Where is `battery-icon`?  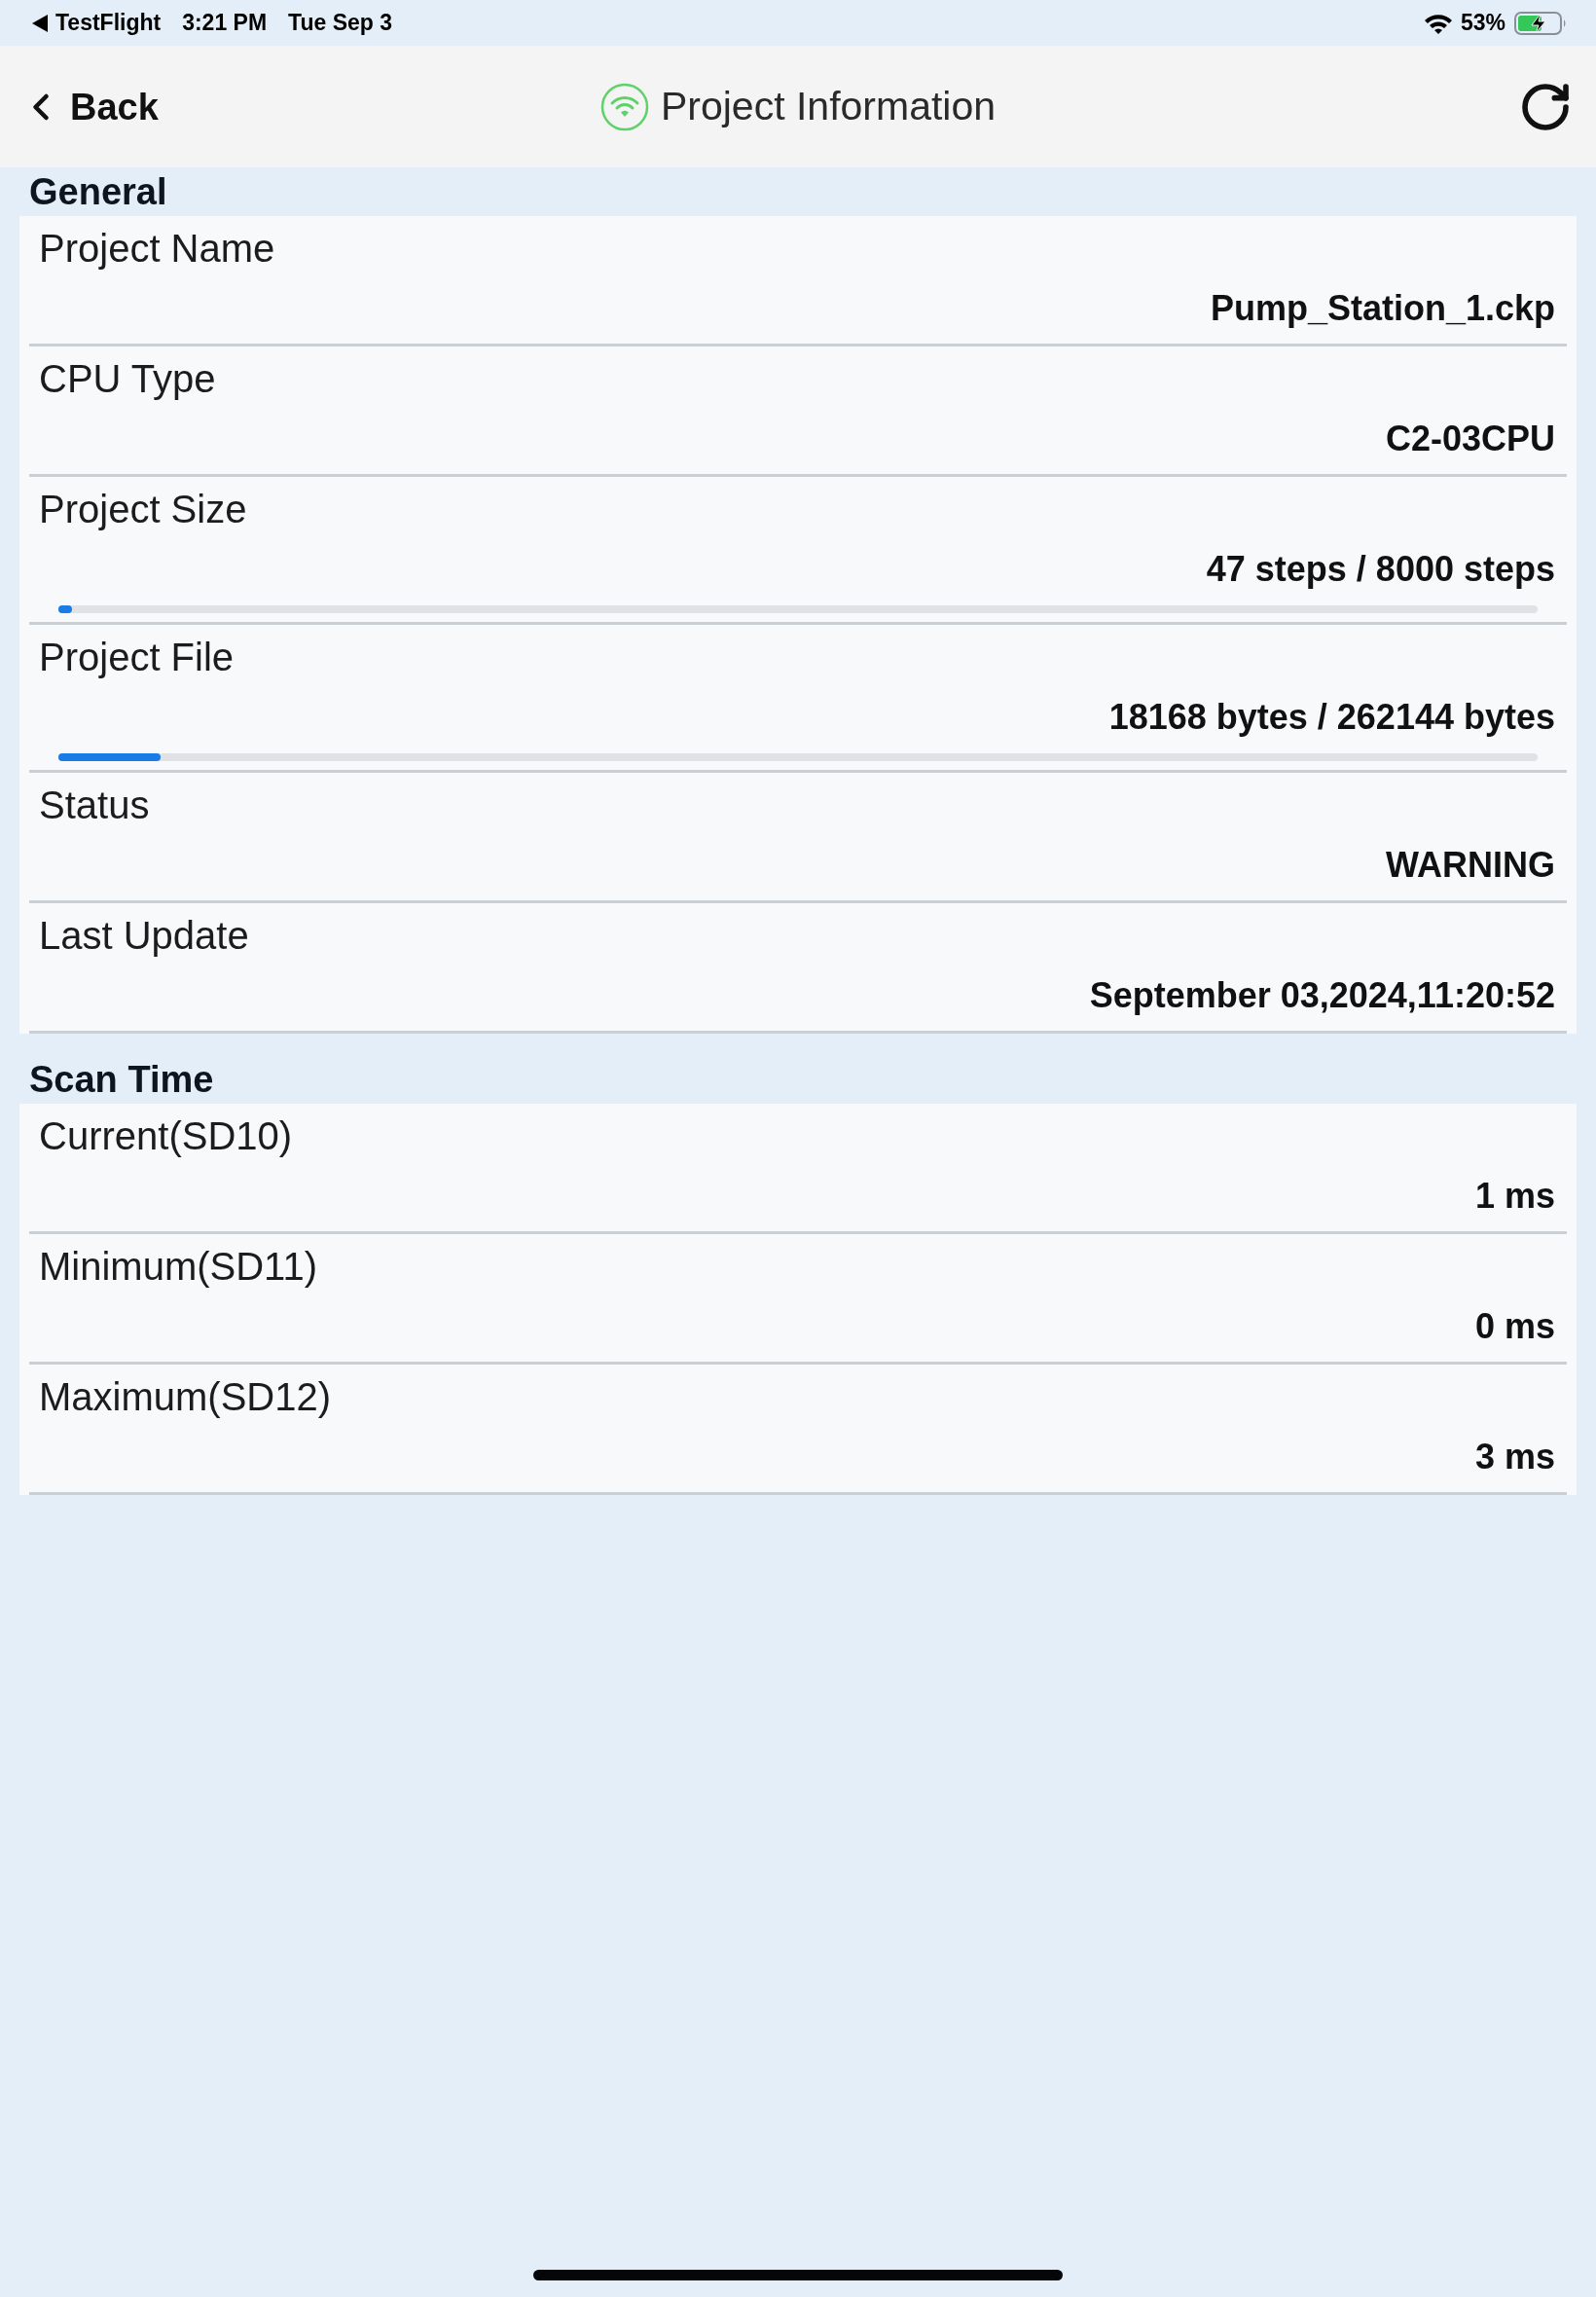 battery-icon is located at coordinates (1540, 23).